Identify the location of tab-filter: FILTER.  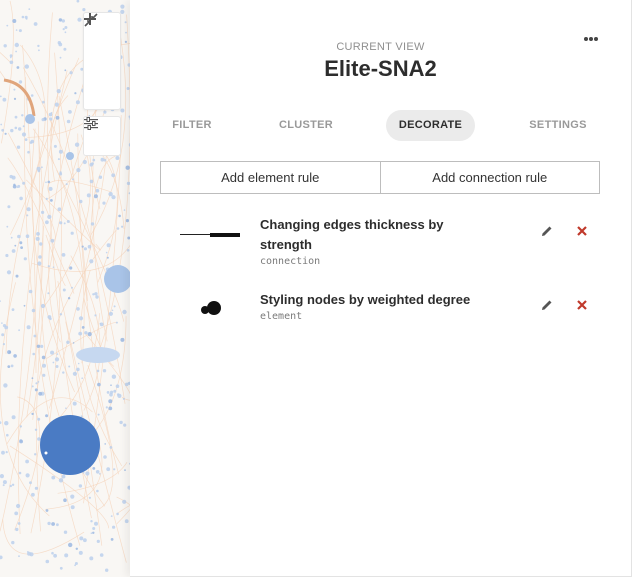
(192, 125).